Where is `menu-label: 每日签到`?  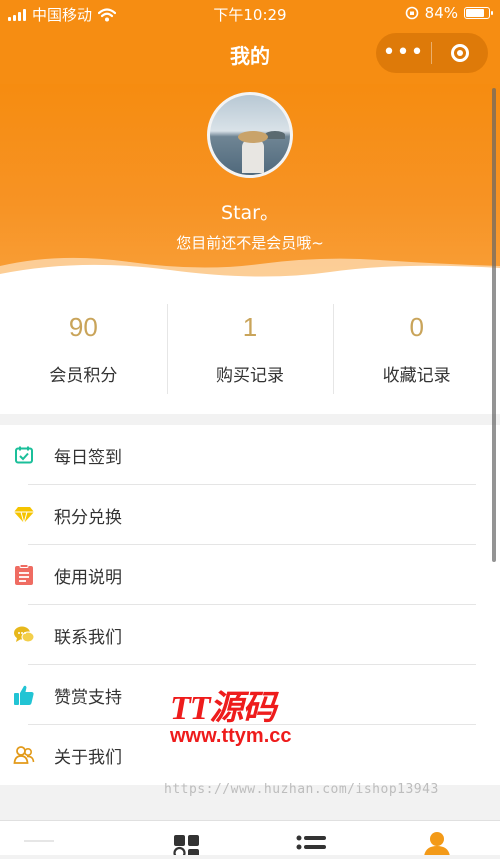
menu-label: 每日签到 is located at coordinates (88, 457).